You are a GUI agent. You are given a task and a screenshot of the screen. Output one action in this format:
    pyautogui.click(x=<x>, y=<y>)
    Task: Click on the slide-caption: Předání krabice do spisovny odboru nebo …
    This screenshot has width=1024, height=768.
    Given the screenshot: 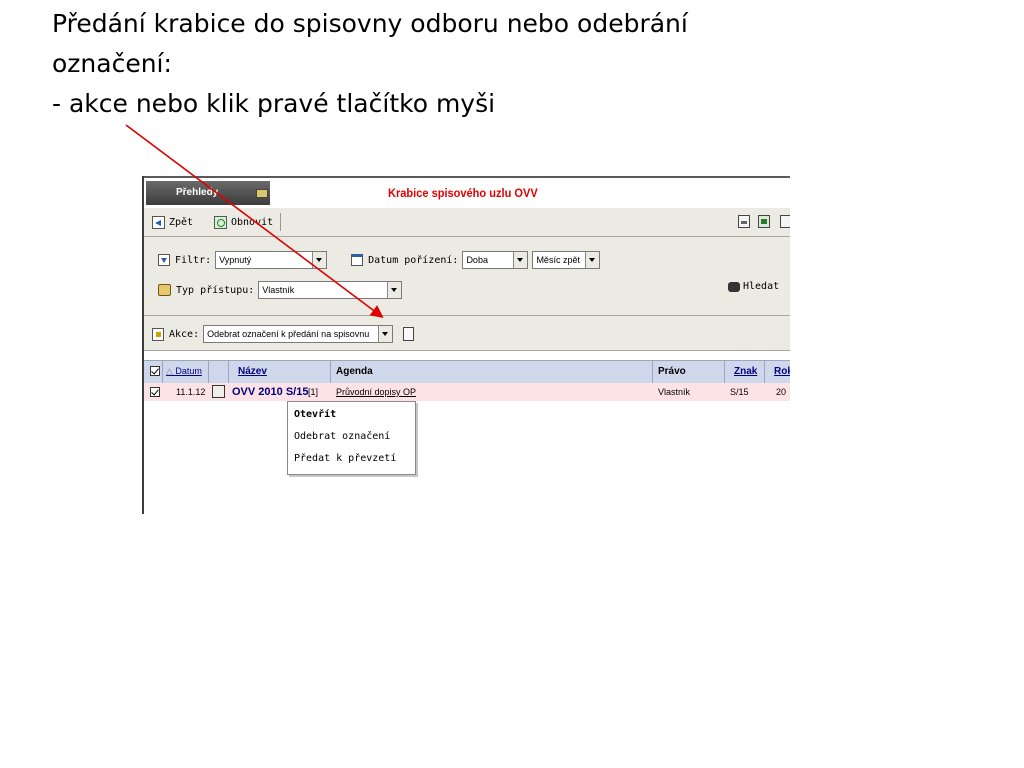 What is the action you would take?
    pyautogui.click(x=432, y=64)
    